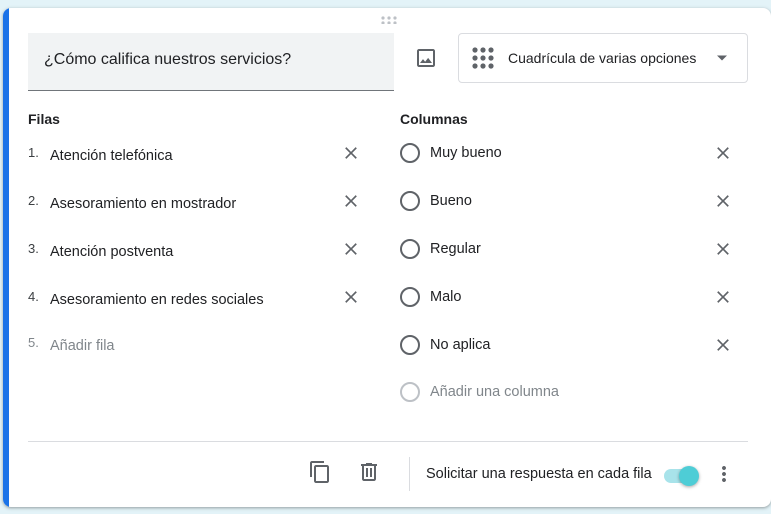 This screenshot has height=514, width=771. I want to click on column-label: Muy bueno, so click(466, 153).